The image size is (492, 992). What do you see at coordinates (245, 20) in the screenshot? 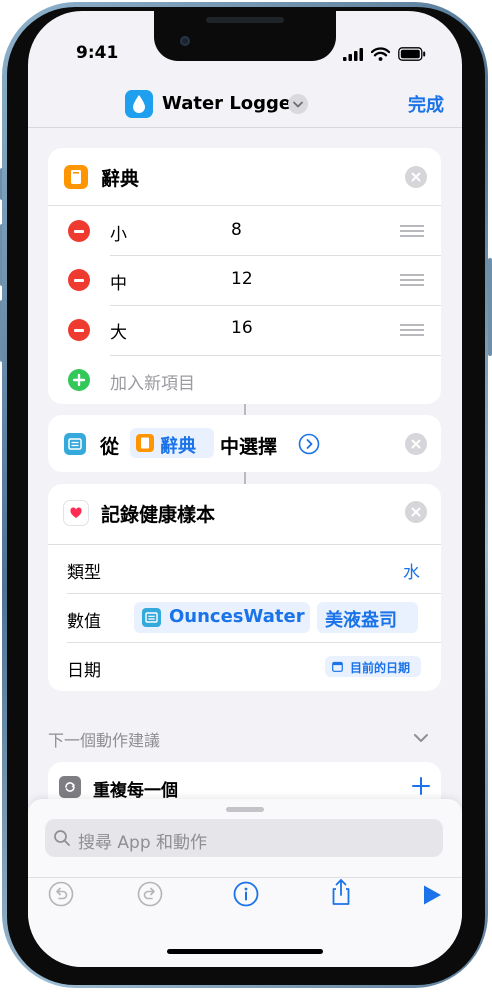
I see `speaker-grille` at bounding box center [245, 20].